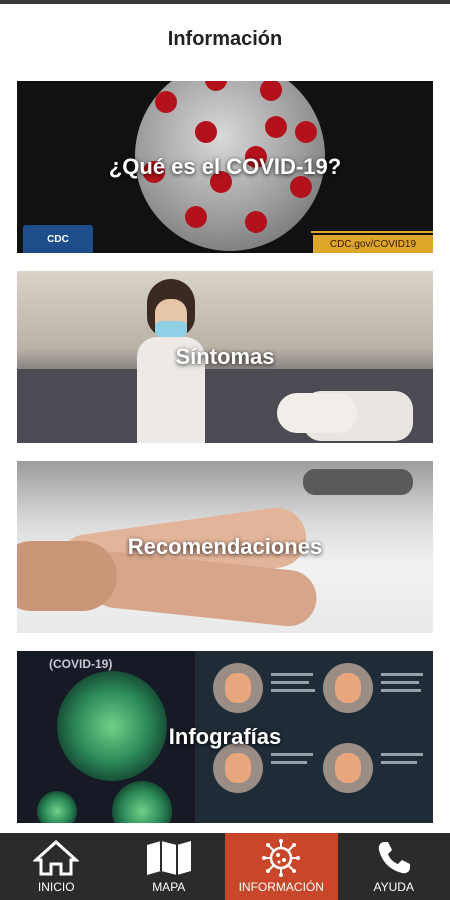  What do you see at coordinates (394, 858) in the screenshot?
I see `phone-icon` at bounding box center [394, 858].